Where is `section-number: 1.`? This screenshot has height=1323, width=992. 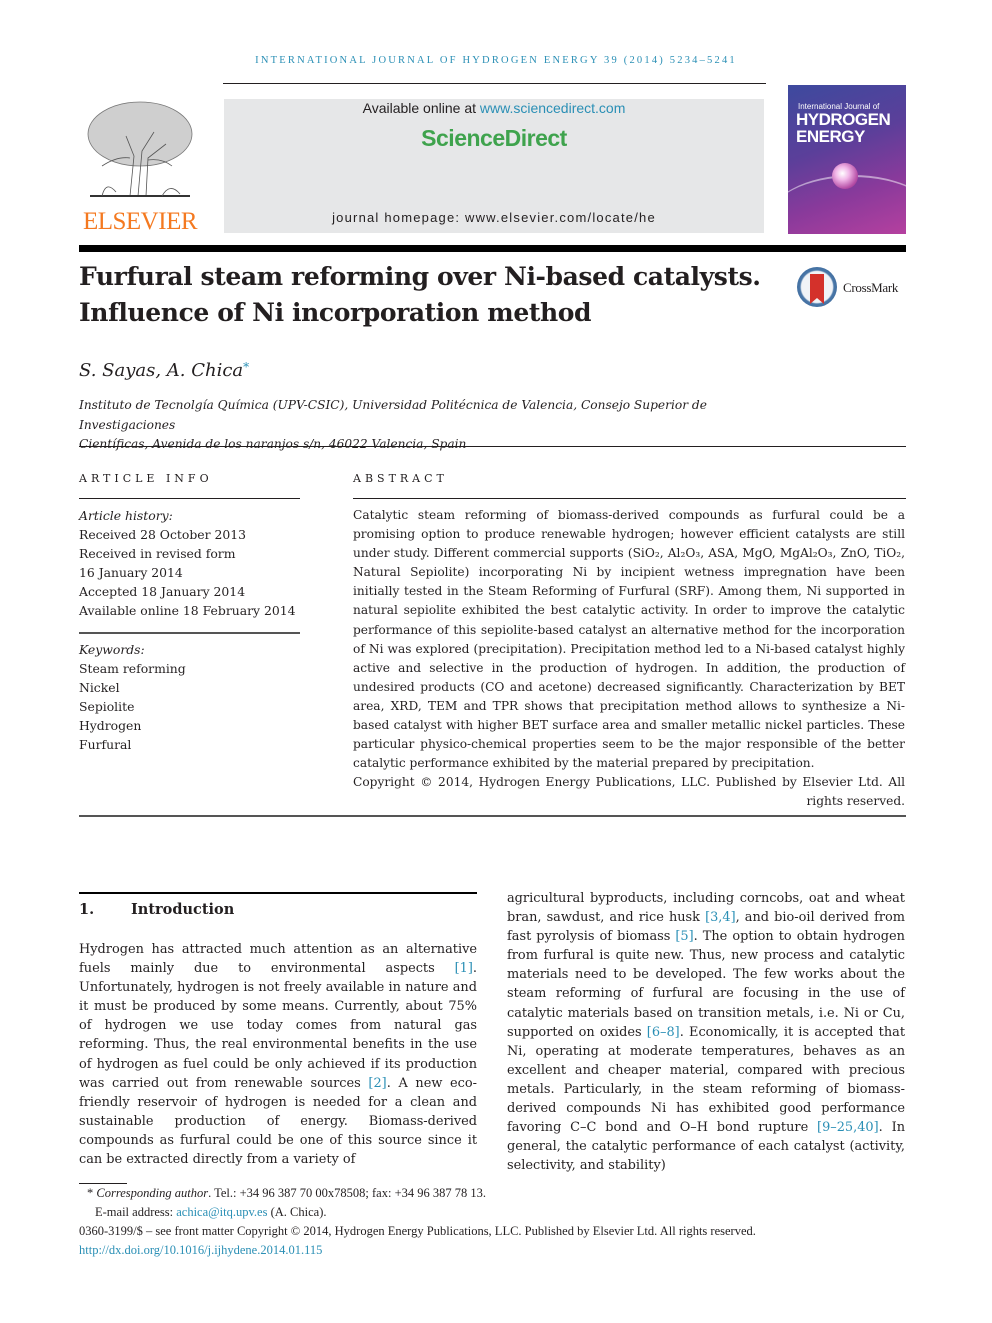 section-number: 1. is located at coordinates (87, 909).